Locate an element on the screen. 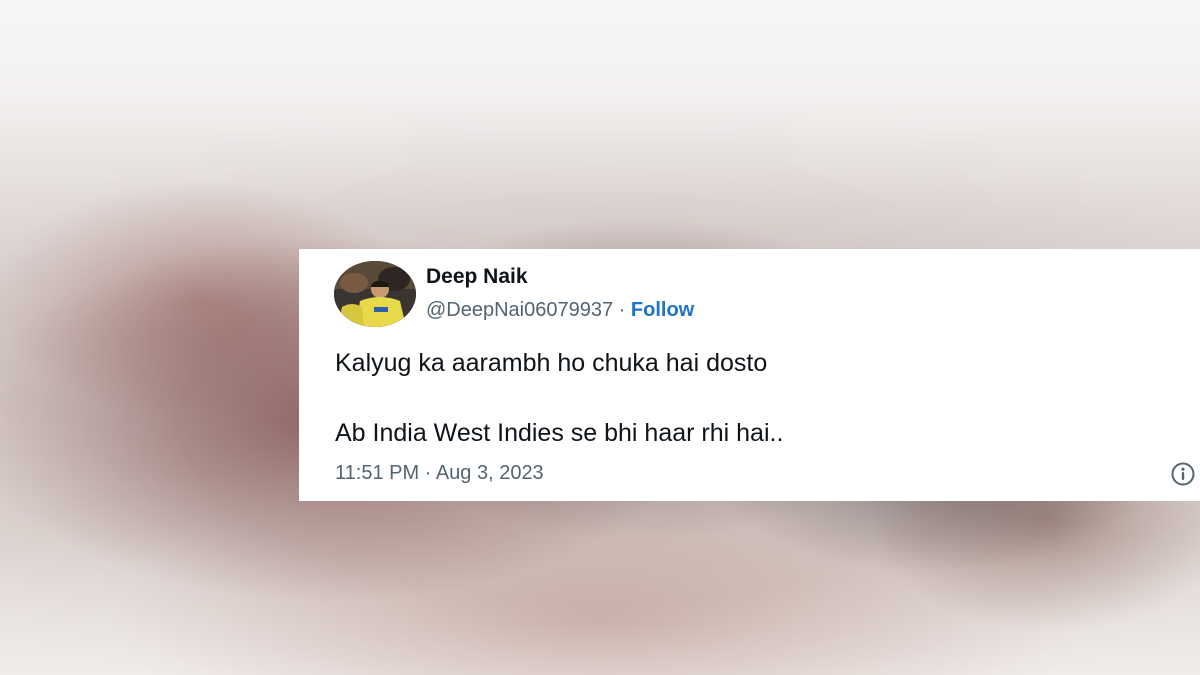  profile-photo-icon is located at coordinates (375, 294).